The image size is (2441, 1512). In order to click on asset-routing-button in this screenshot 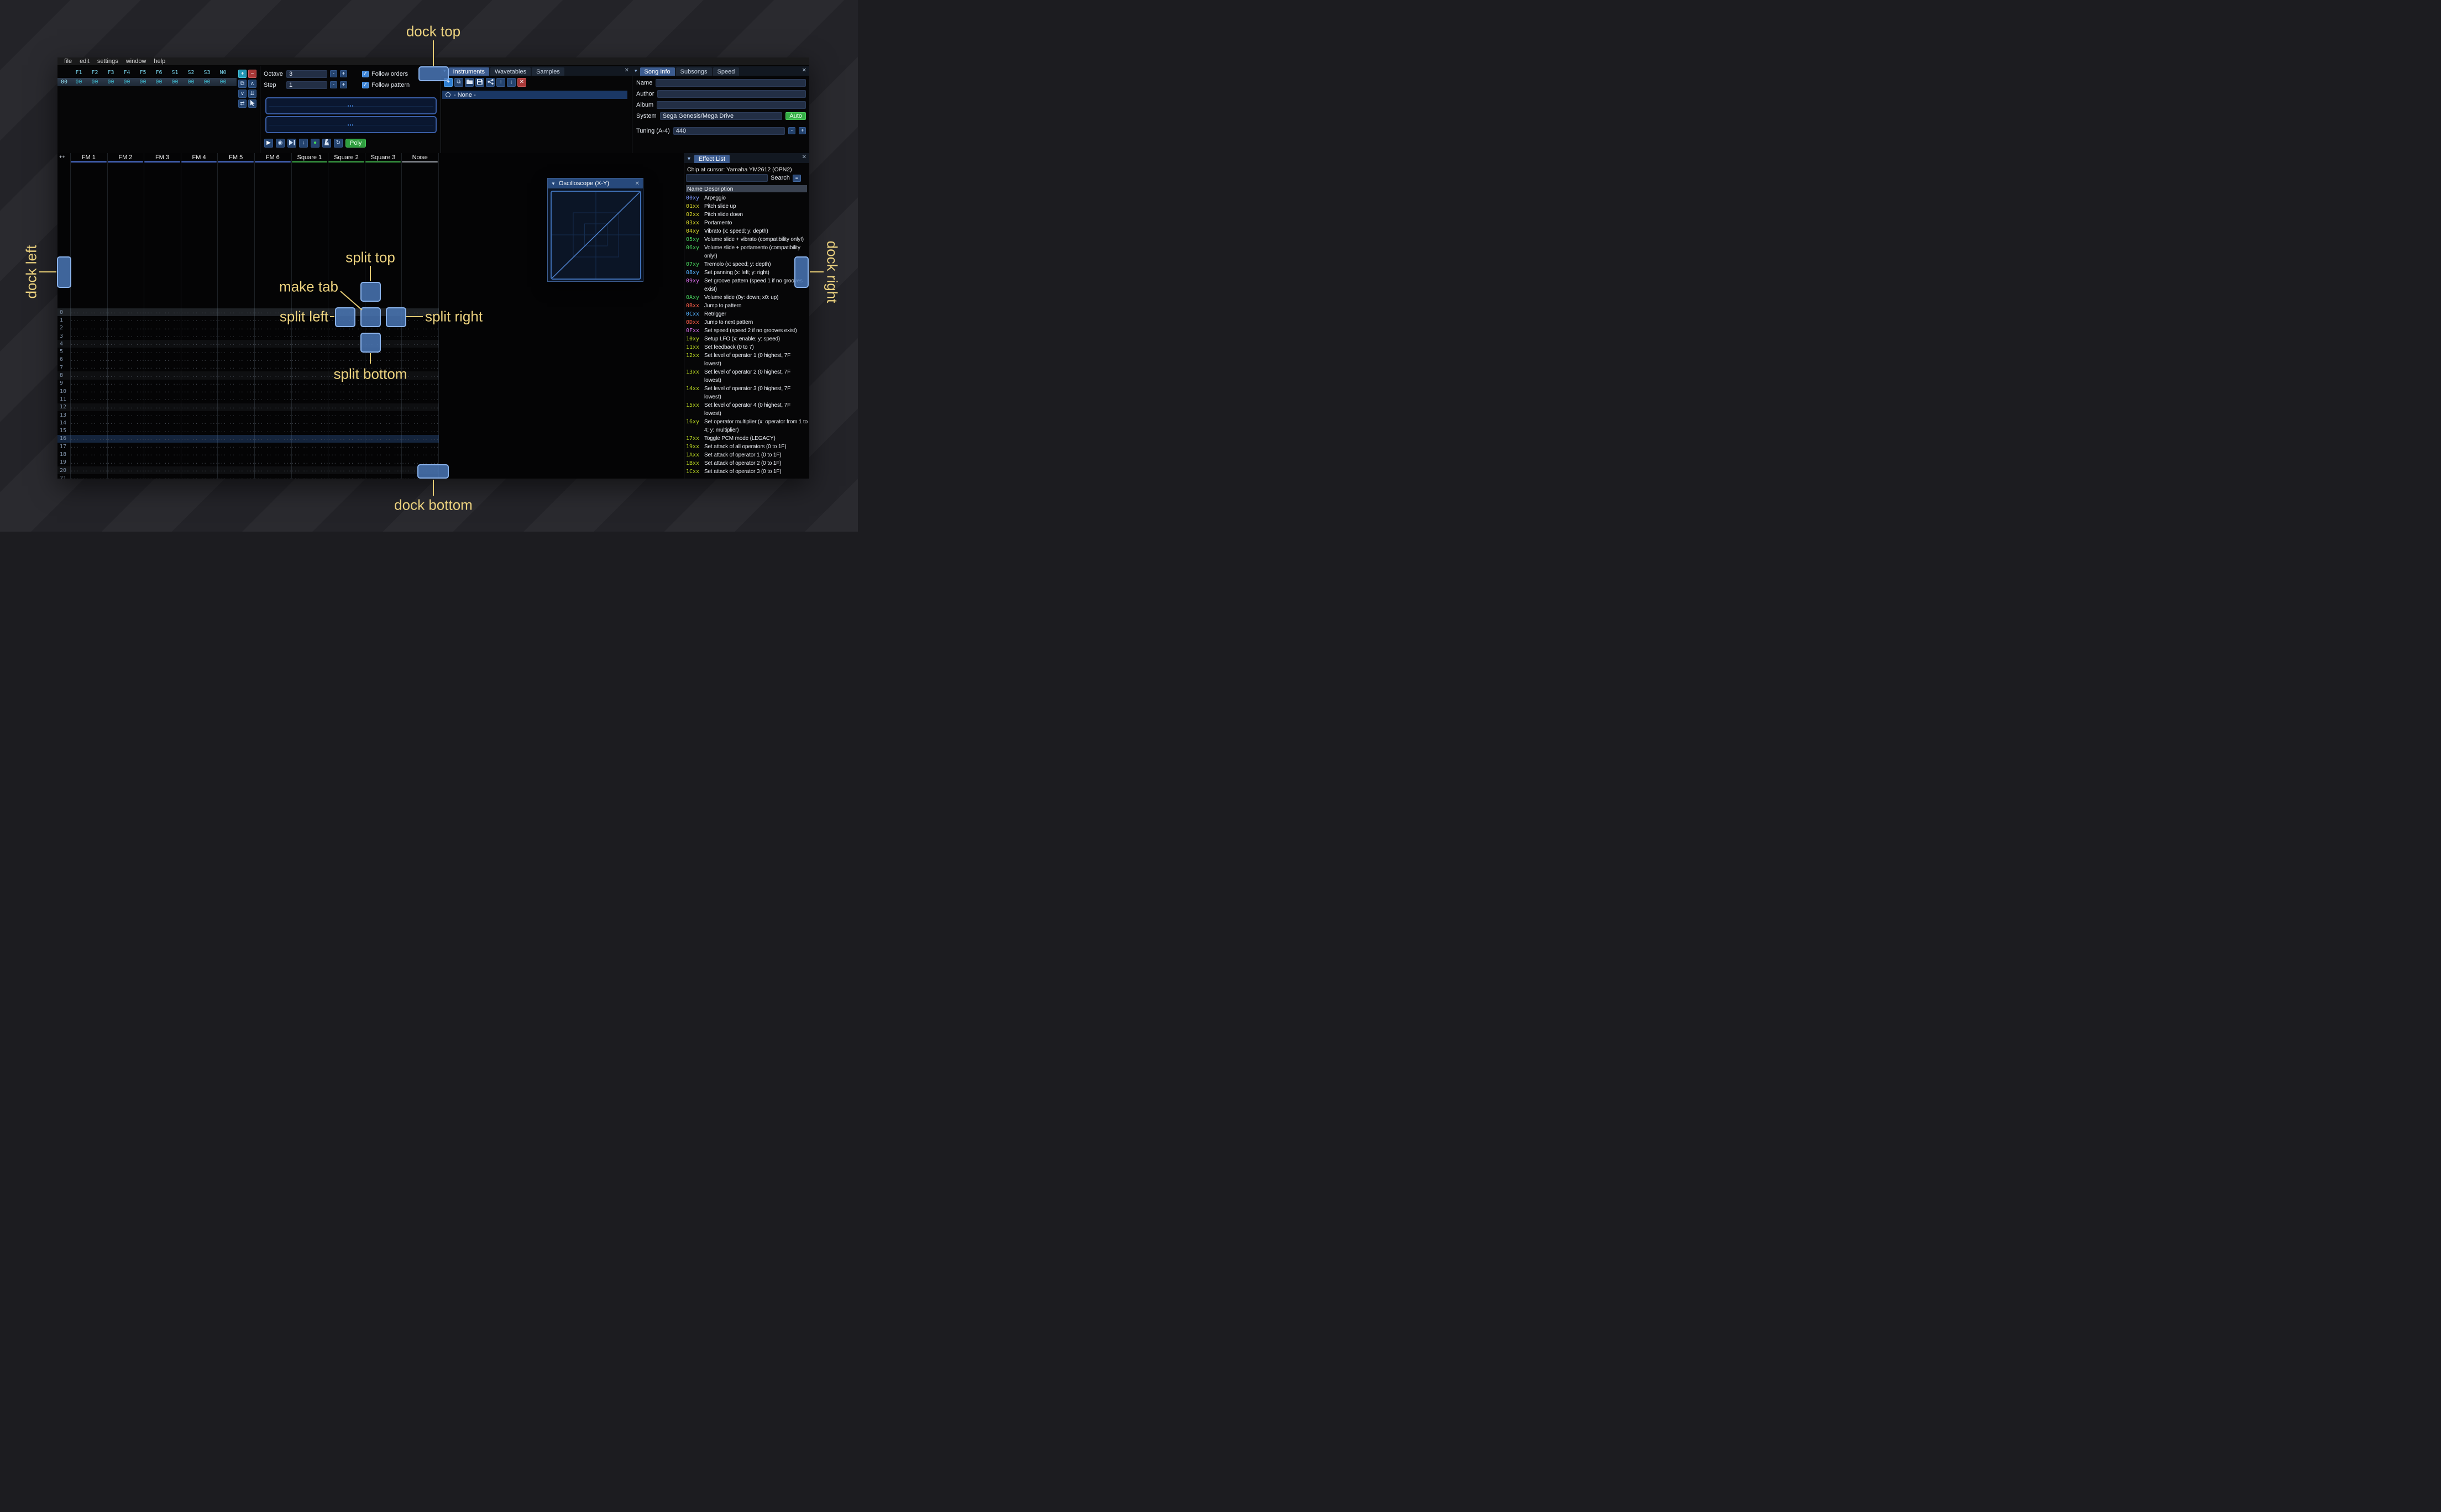, I will do `click(490, 82)`.